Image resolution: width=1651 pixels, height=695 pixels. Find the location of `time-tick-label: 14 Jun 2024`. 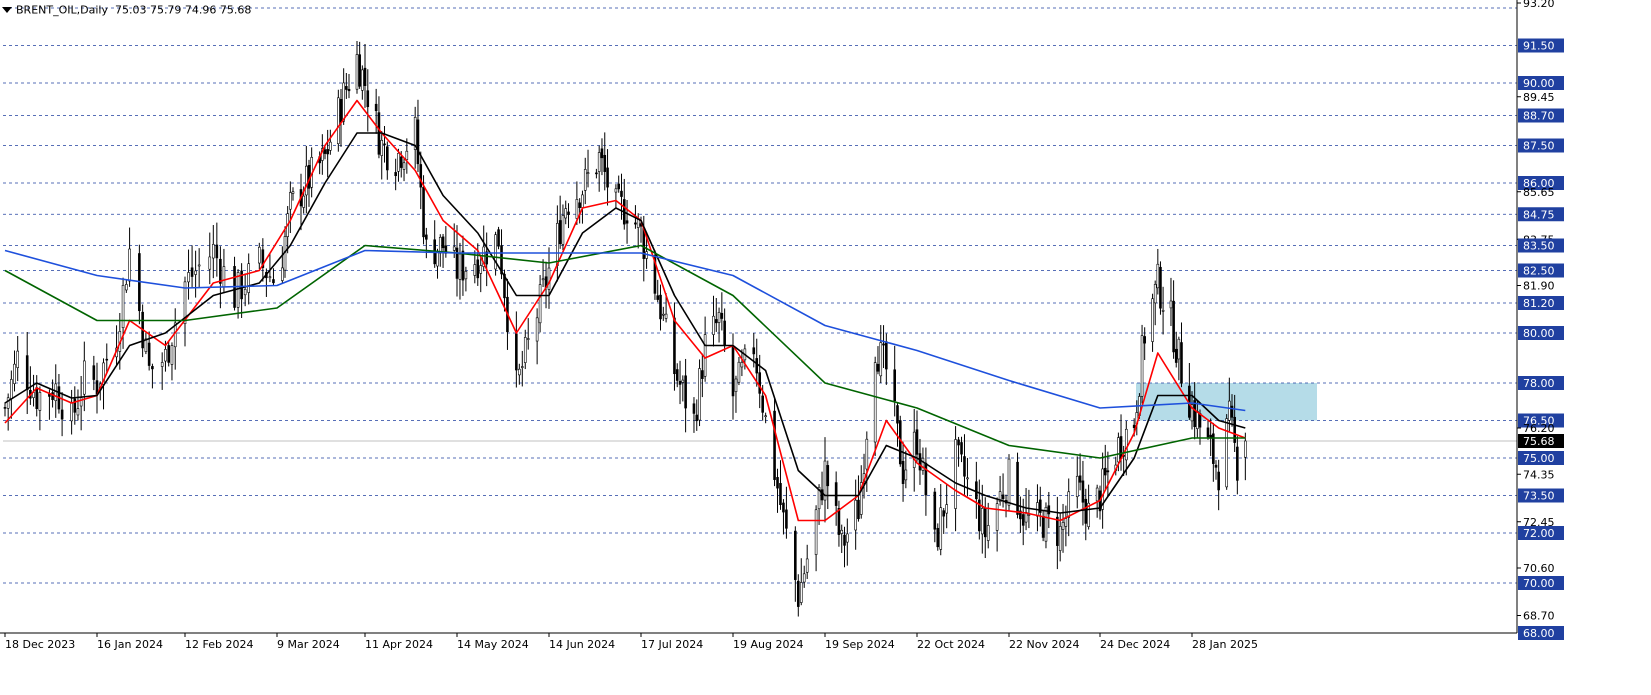

time-tick-label: 14 Jun 2024 is located at coordinates (582, 644).